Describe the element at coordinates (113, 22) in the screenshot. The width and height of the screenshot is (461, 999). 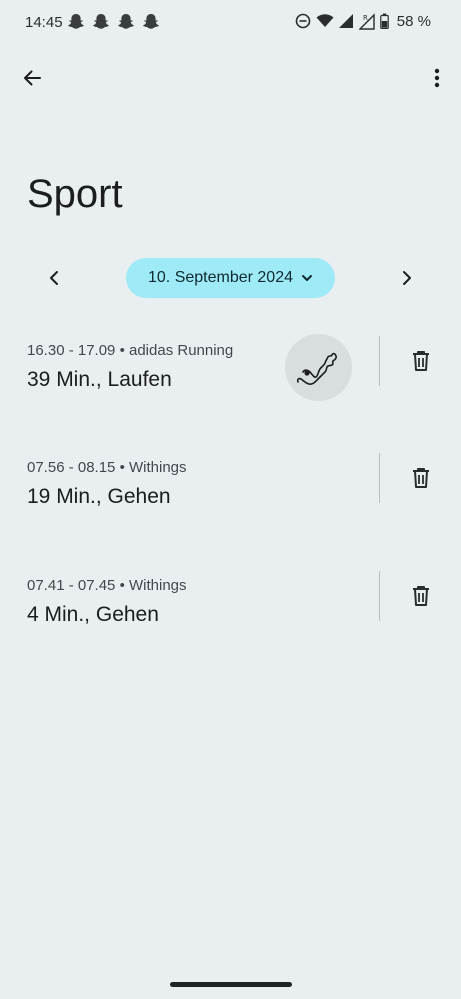
I see `notification-icons` at that location.